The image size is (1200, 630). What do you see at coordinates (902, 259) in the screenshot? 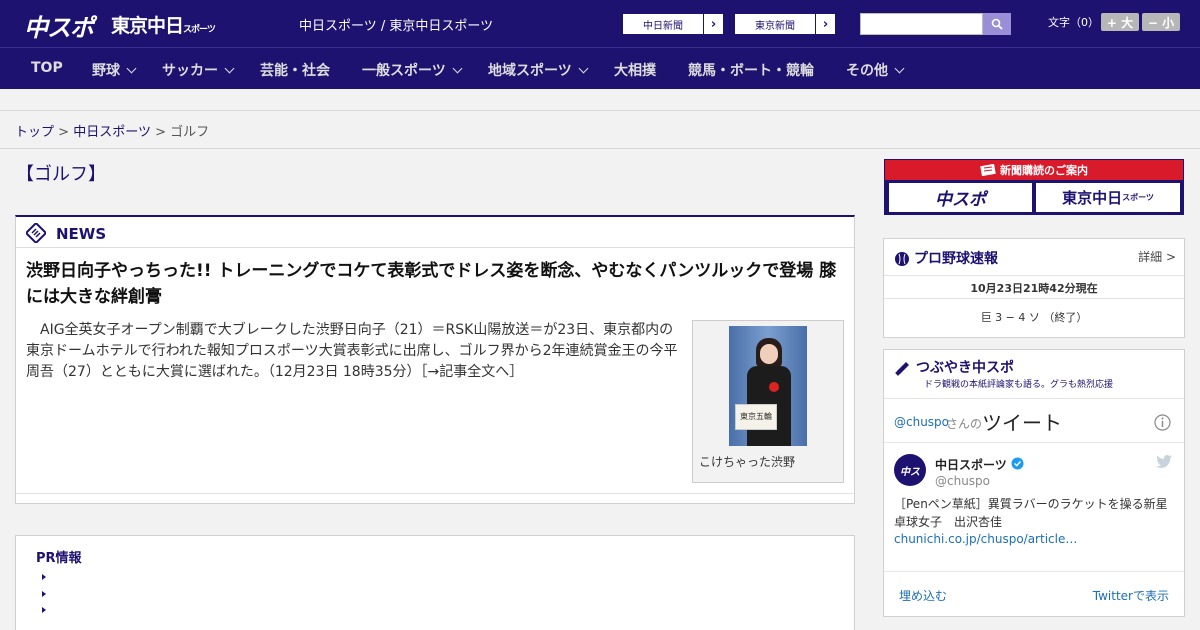
I see `baseball-icon` at bounding box center [902, 259].